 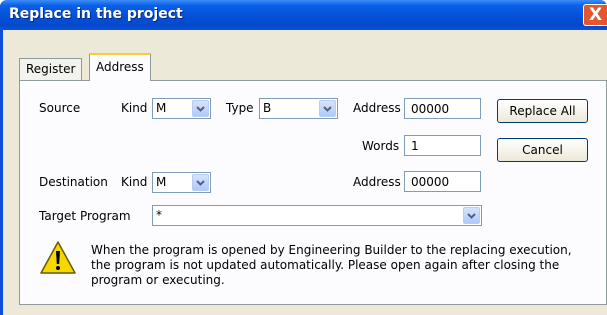 I want to click on destination-kind-select: M, so click(x=181, y=182).